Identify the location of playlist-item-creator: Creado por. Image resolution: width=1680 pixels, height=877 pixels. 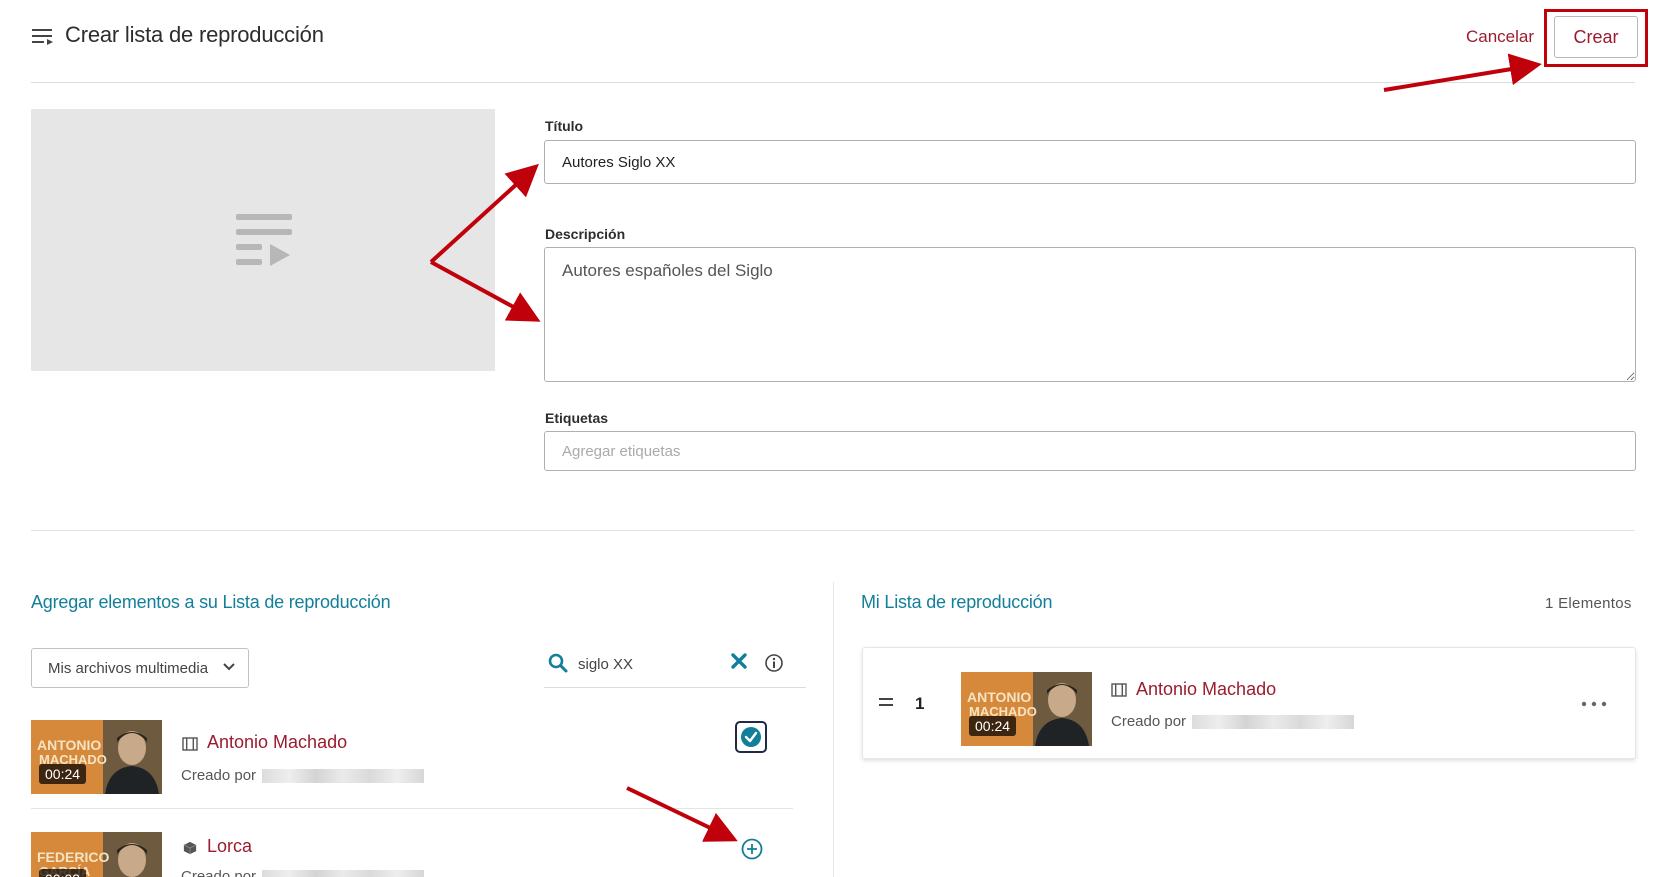
(1149, 721).